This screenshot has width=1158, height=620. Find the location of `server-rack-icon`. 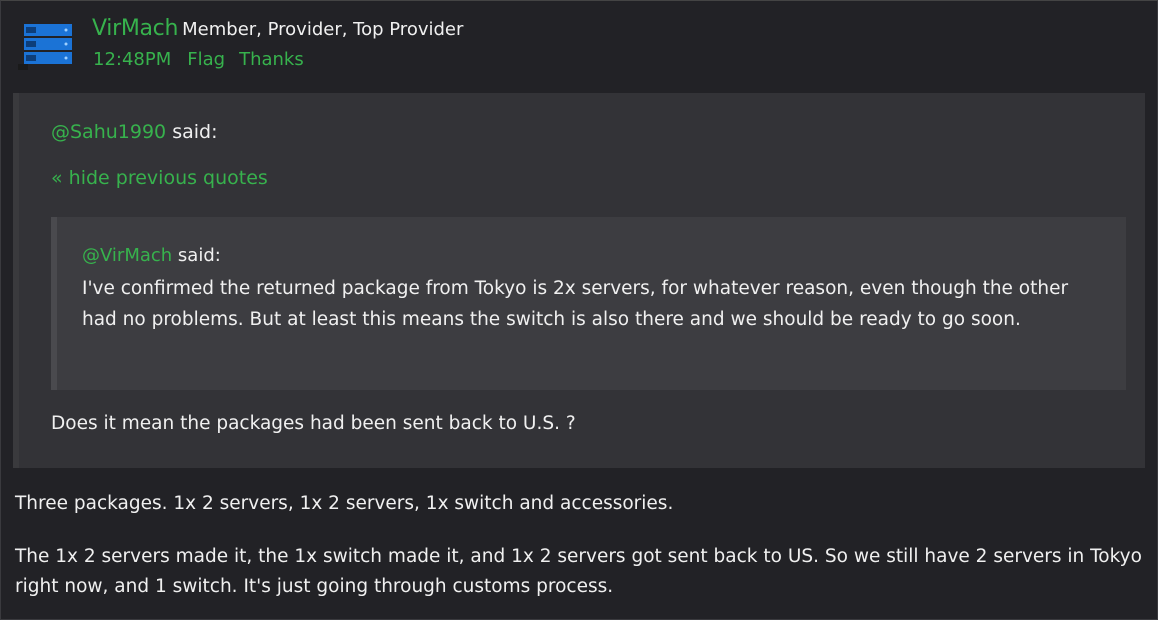

server-rack-icon is located at coordinates (45, 47).